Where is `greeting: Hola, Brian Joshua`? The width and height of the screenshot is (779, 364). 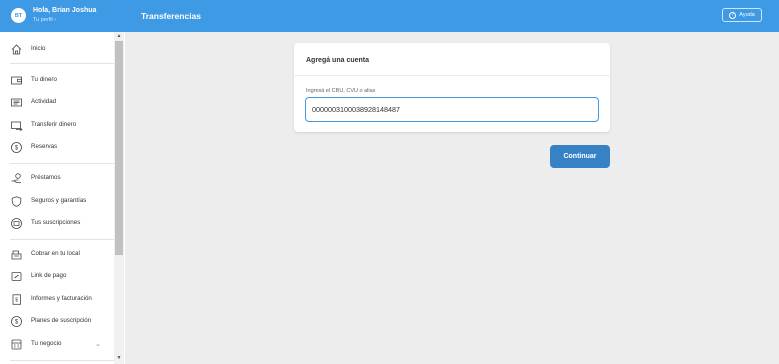
greeting: Hola, Brian Joshua is located at coordinates (65, 10).